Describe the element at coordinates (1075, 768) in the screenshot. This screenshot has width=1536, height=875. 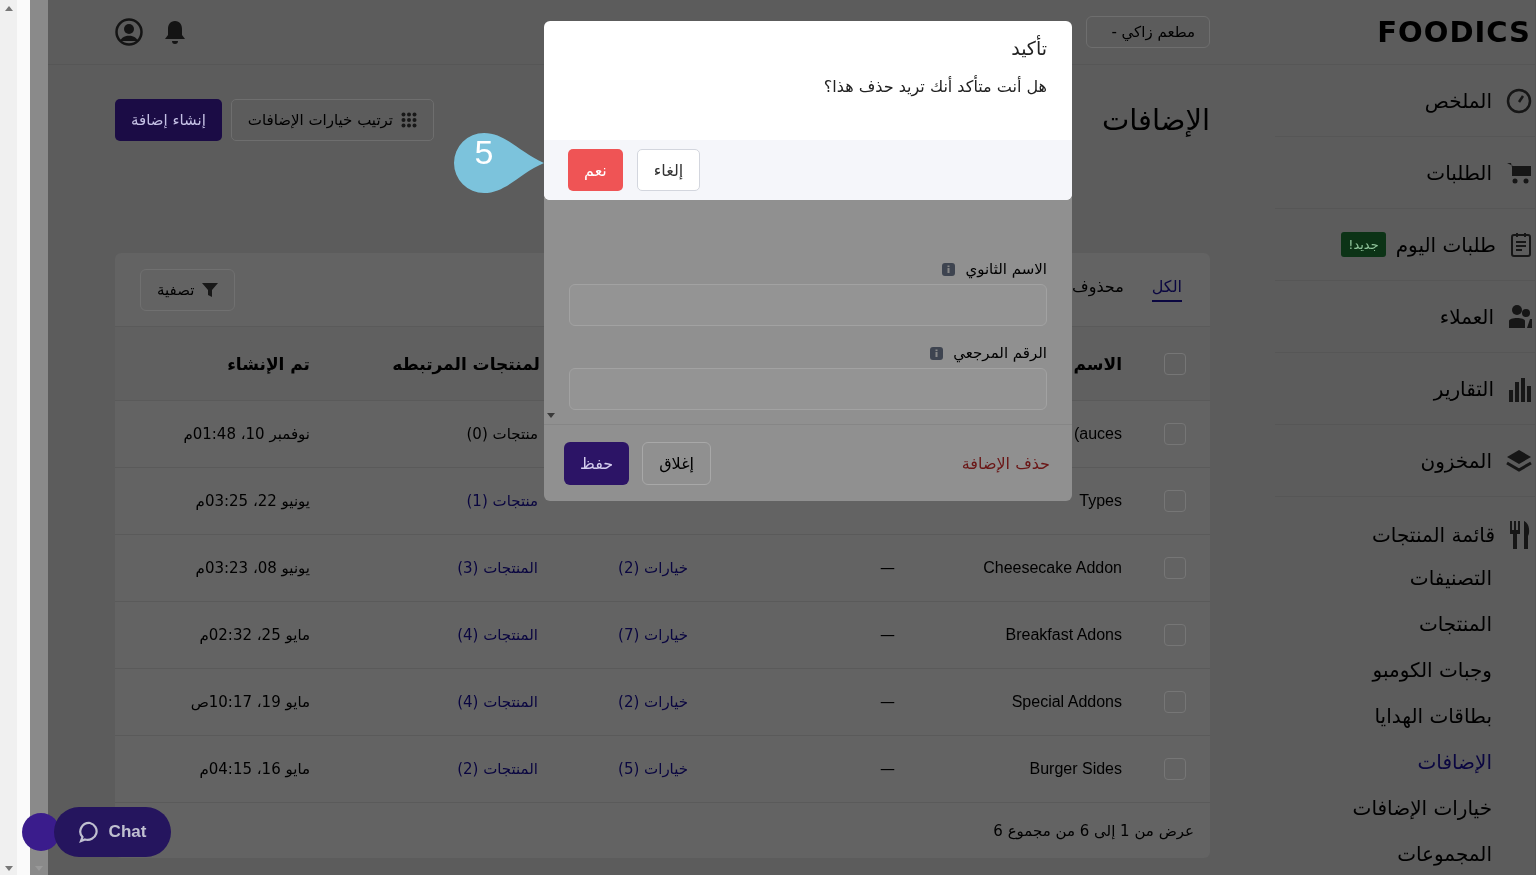
I see `table-cell: Burger Sides` at that location.